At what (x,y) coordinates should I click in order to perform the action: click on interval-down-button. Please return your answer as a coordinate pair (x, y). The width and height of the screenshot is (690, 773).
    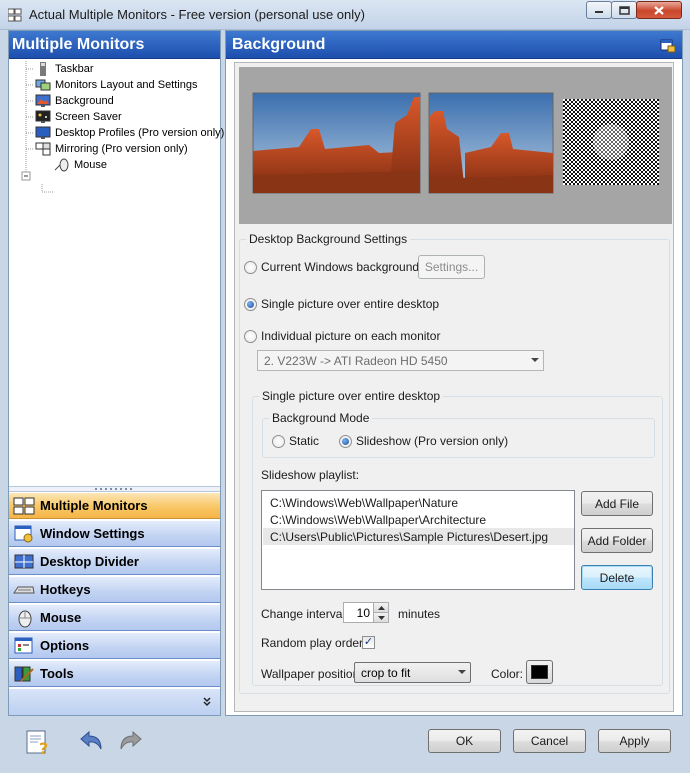
    Looking at the image, I should click on (380, 617).